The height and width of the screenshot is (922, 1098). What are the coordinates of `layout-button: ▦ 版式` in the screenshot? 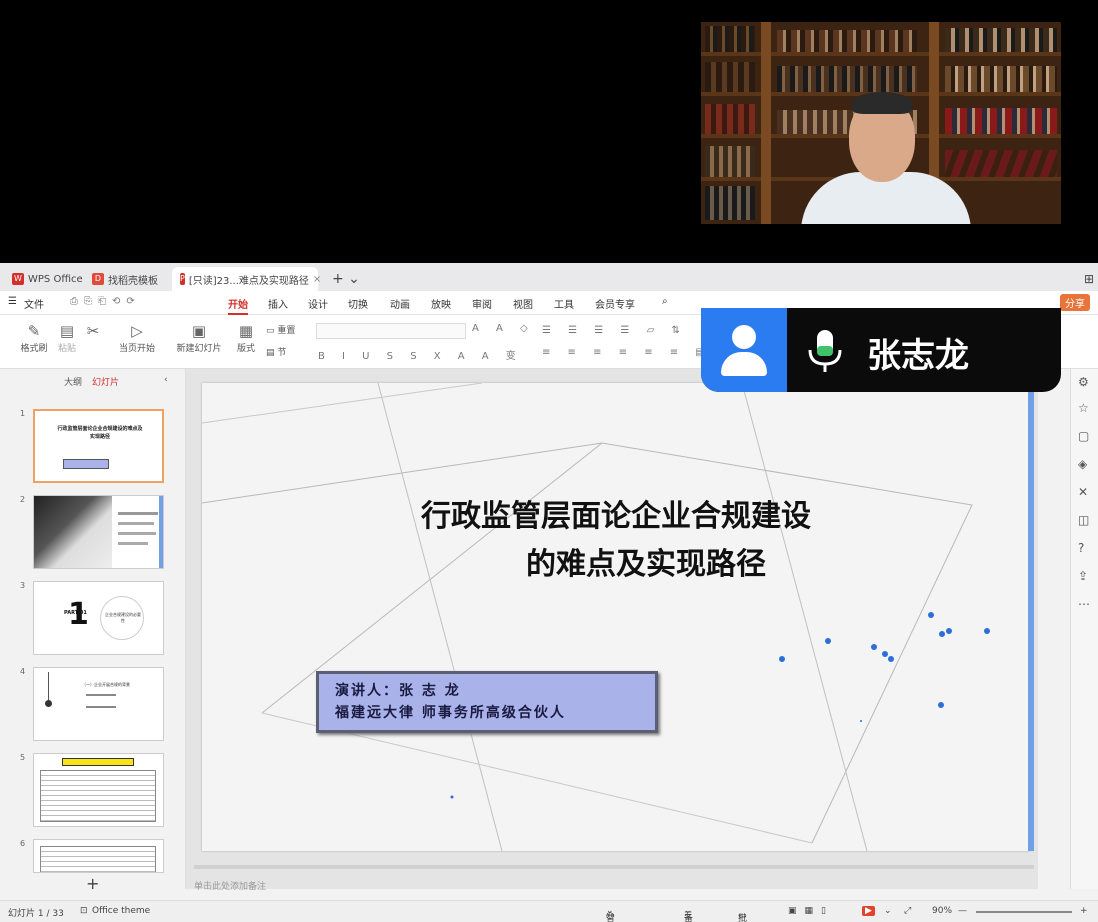 It's located at (246, 337).